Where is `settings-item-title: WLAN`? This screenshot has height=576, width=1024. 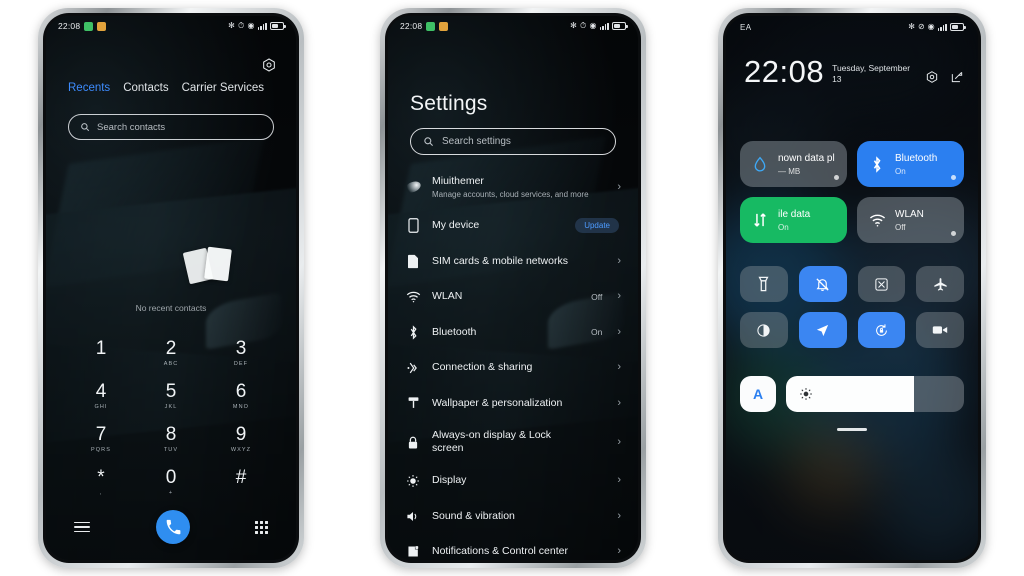
settings-item-title: WLAN is located at coordinates (447, 296).